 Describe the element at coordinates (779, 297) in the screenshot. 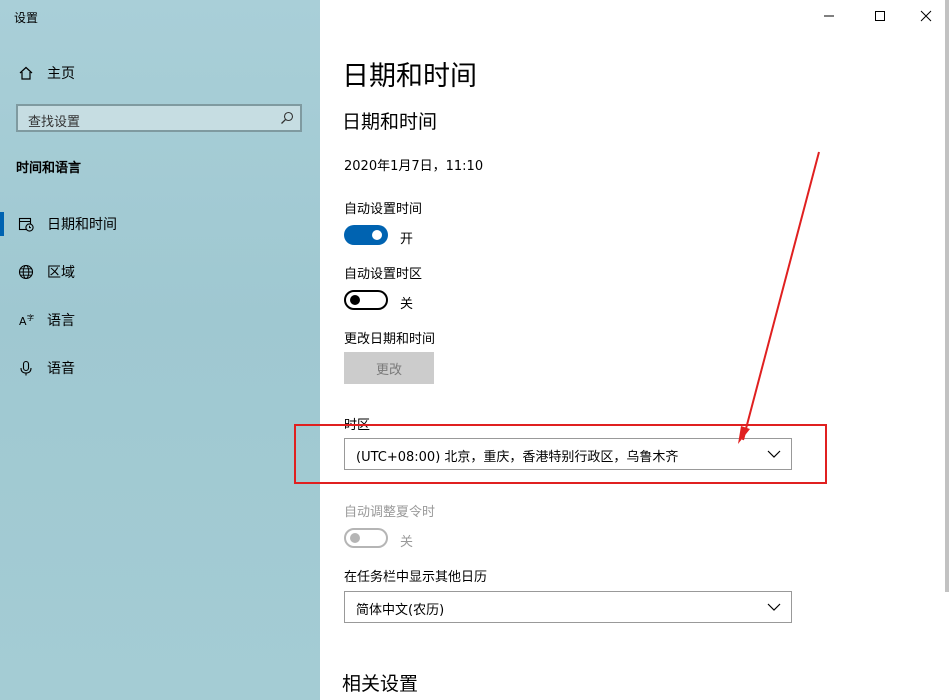

I see `annotation-arrow` at that location.